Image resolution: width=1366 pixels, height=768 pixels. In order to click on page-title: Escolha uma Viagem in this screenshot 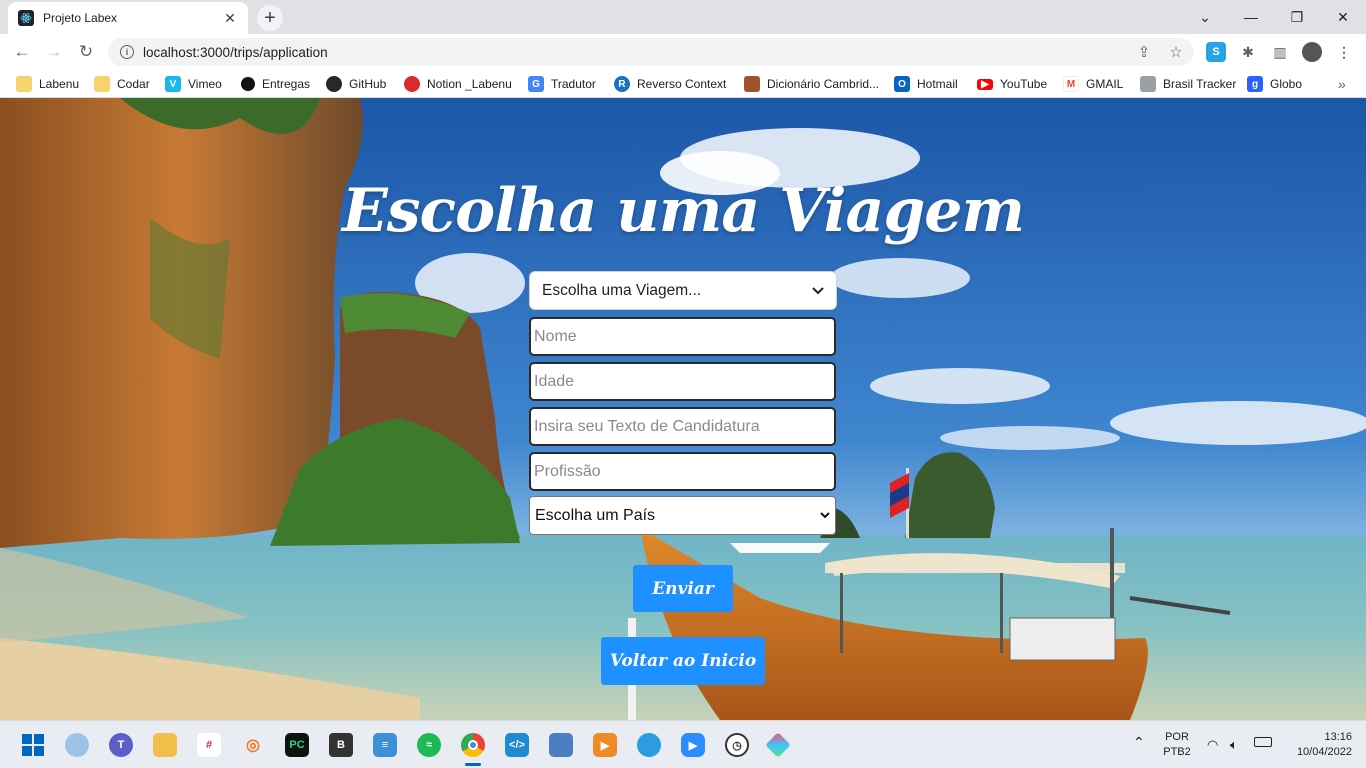, I will do `click(683, 211)`.